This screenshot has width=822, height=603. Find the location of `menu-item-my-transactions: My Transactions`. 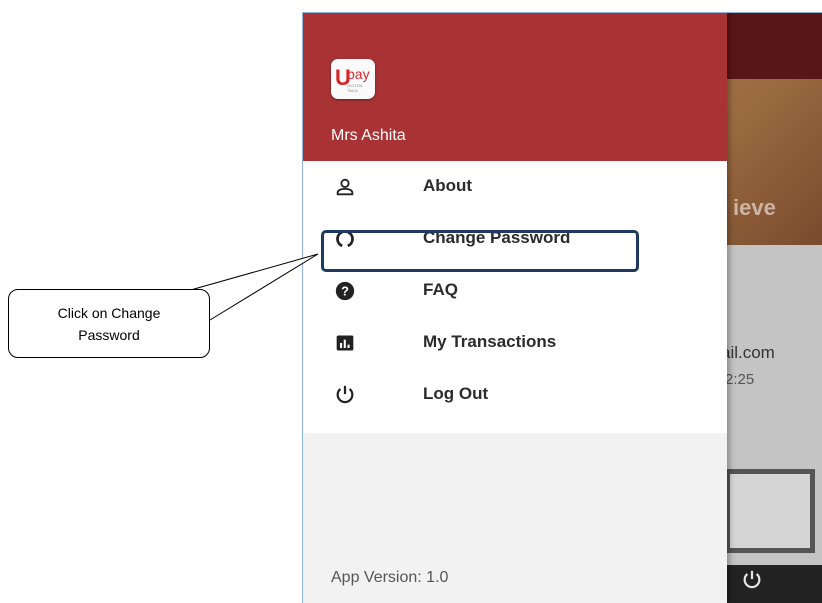

menu-item-my-transactions: My Transactions is located at coordinates (515, 343).